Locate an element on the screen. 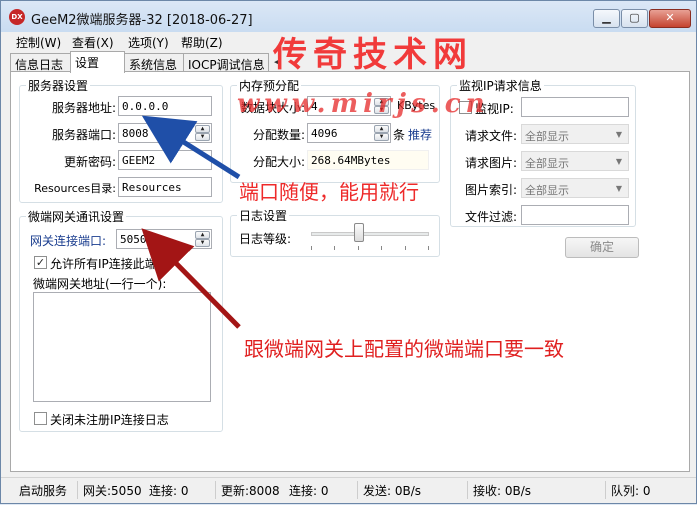 The width and height of the screenshot is (697, 505). annotation-arrows is located at coordinates (191, 222).